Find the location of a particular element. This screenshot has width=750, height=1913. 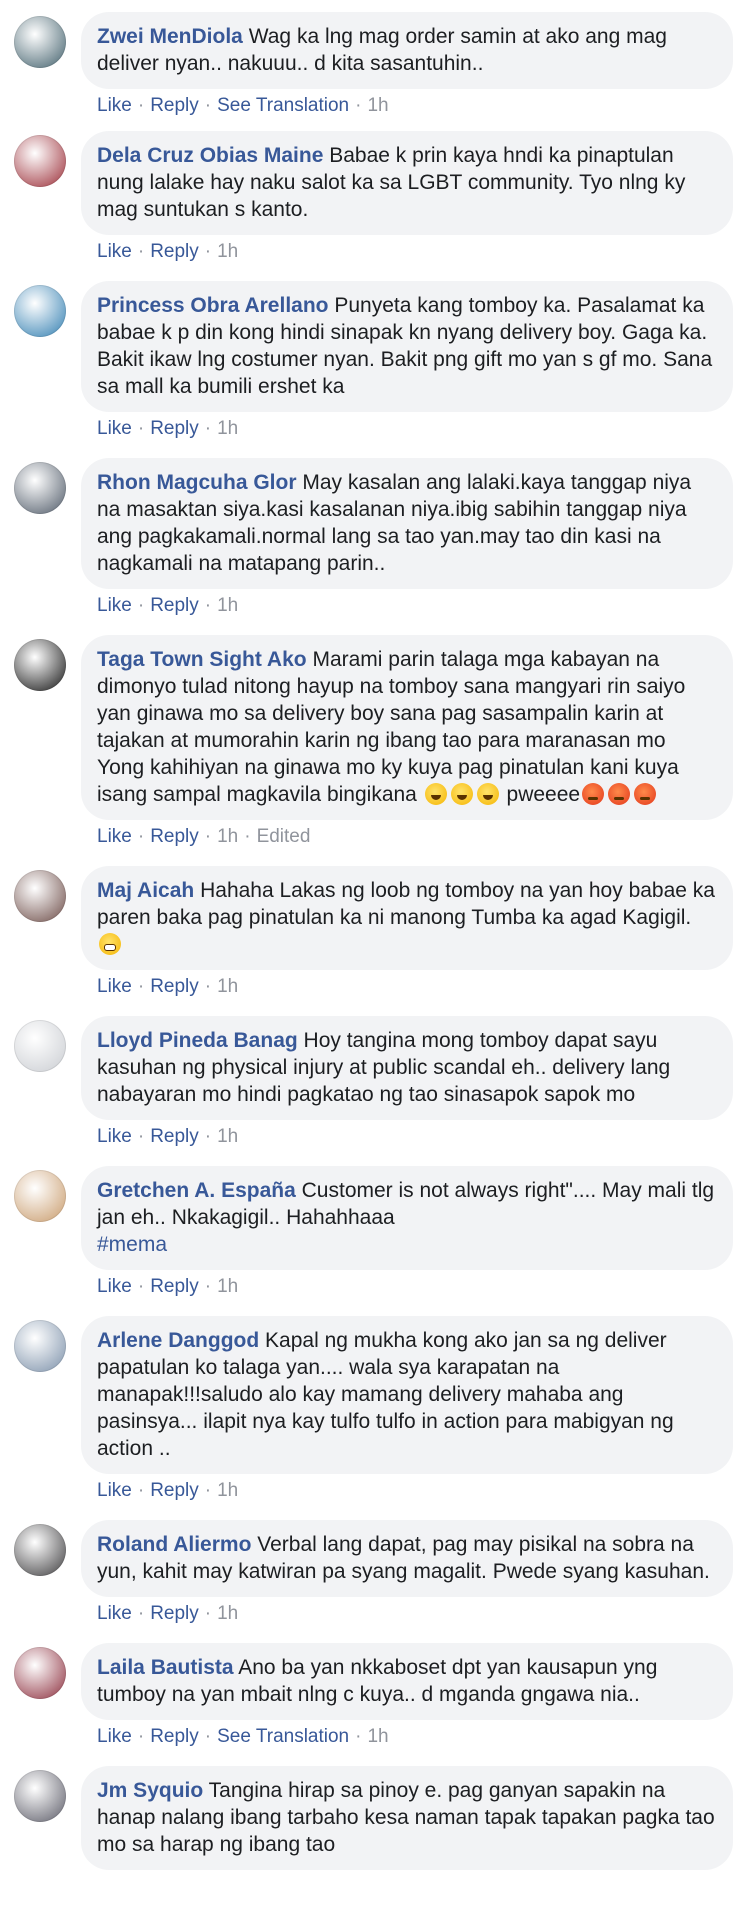

comment-actions: Like · Reply · 1h · Edited is located at coordinates (407, 835).